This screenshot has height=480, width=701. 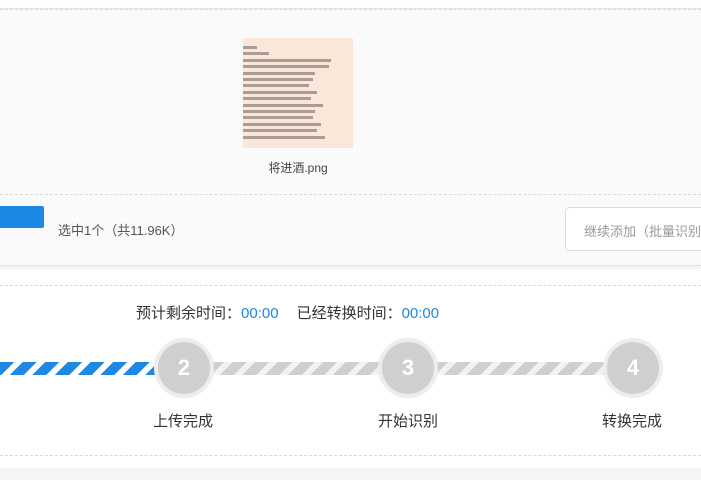 I want to click on file-thumbnail, so click(x=298, y=93).